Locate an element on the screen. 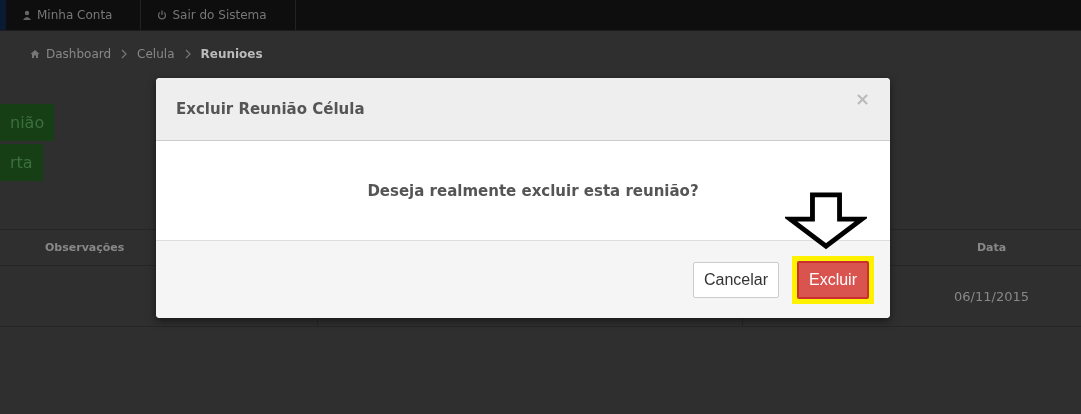  modal-title: Excluir Reunião Célula is located at coordinates (270, 109).